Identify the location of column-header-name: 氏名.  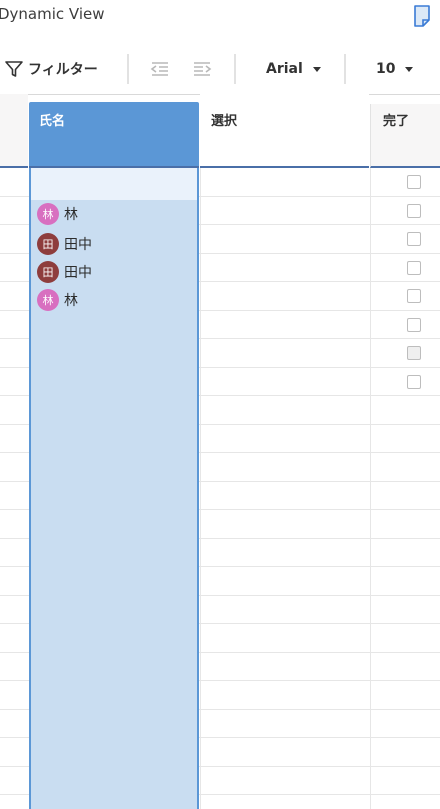
(114, 135).